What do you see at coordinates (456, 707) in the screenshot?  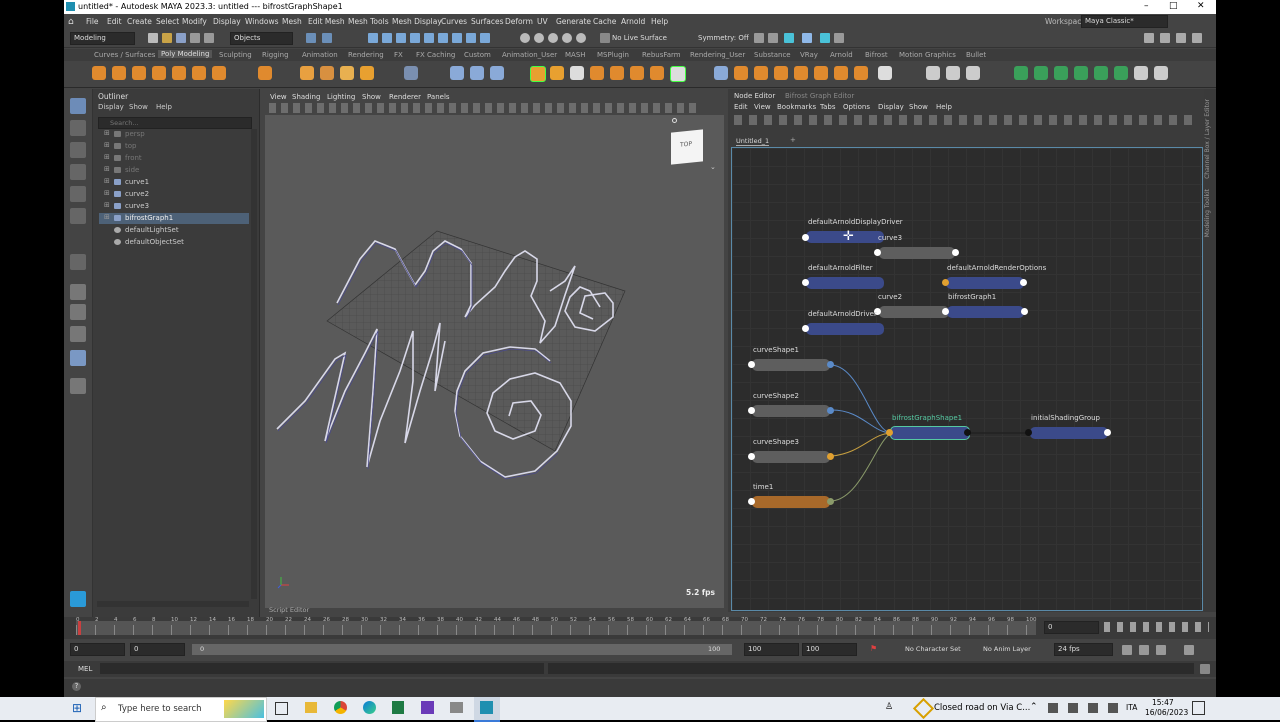 I see `app-icon` at bounding box center [456, 707].